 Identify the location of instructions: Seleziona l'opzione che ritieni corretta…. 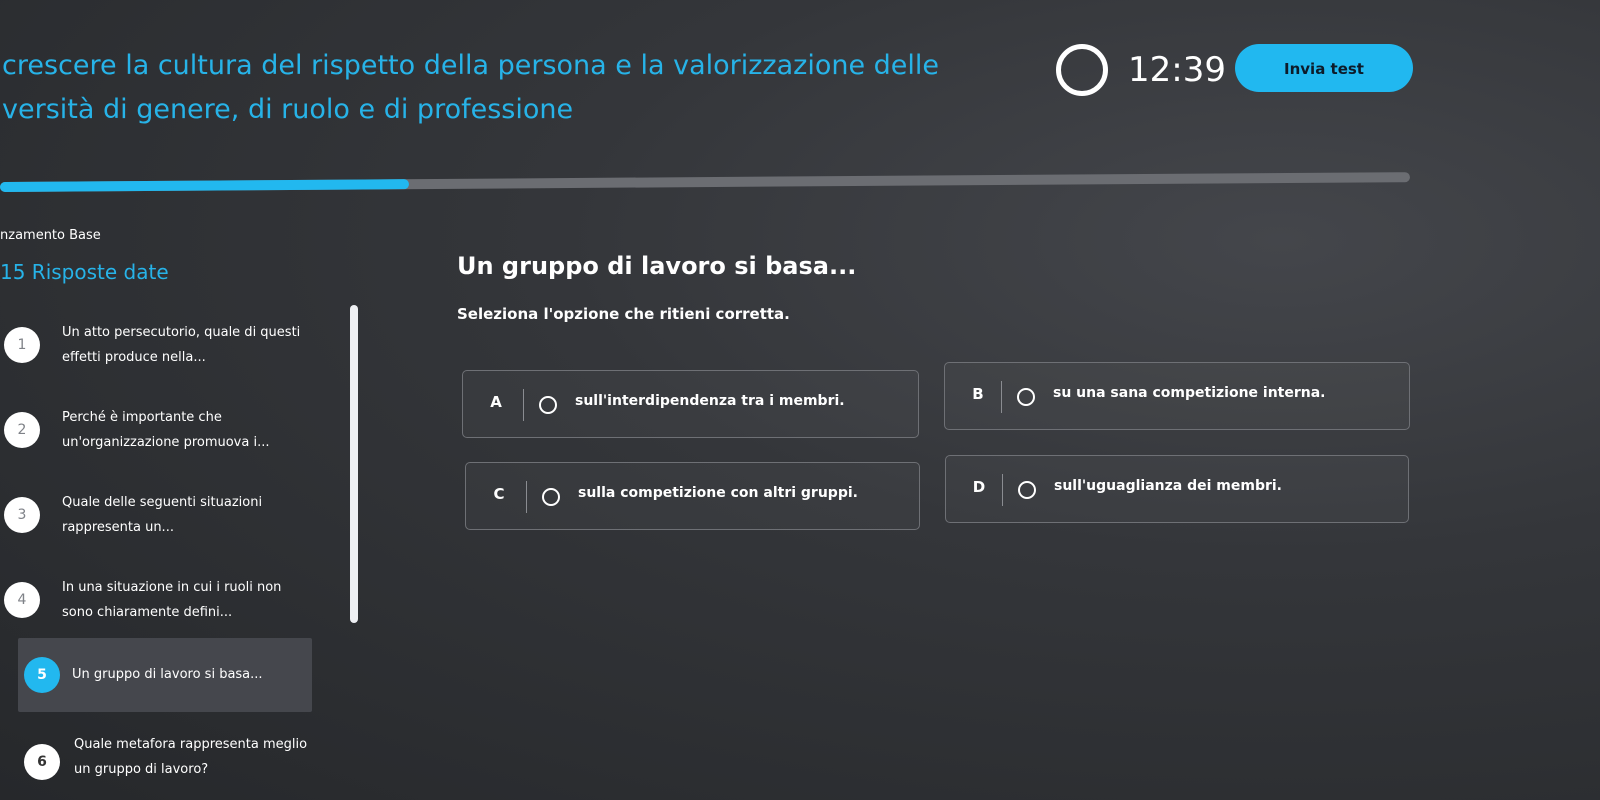
(623, 314).